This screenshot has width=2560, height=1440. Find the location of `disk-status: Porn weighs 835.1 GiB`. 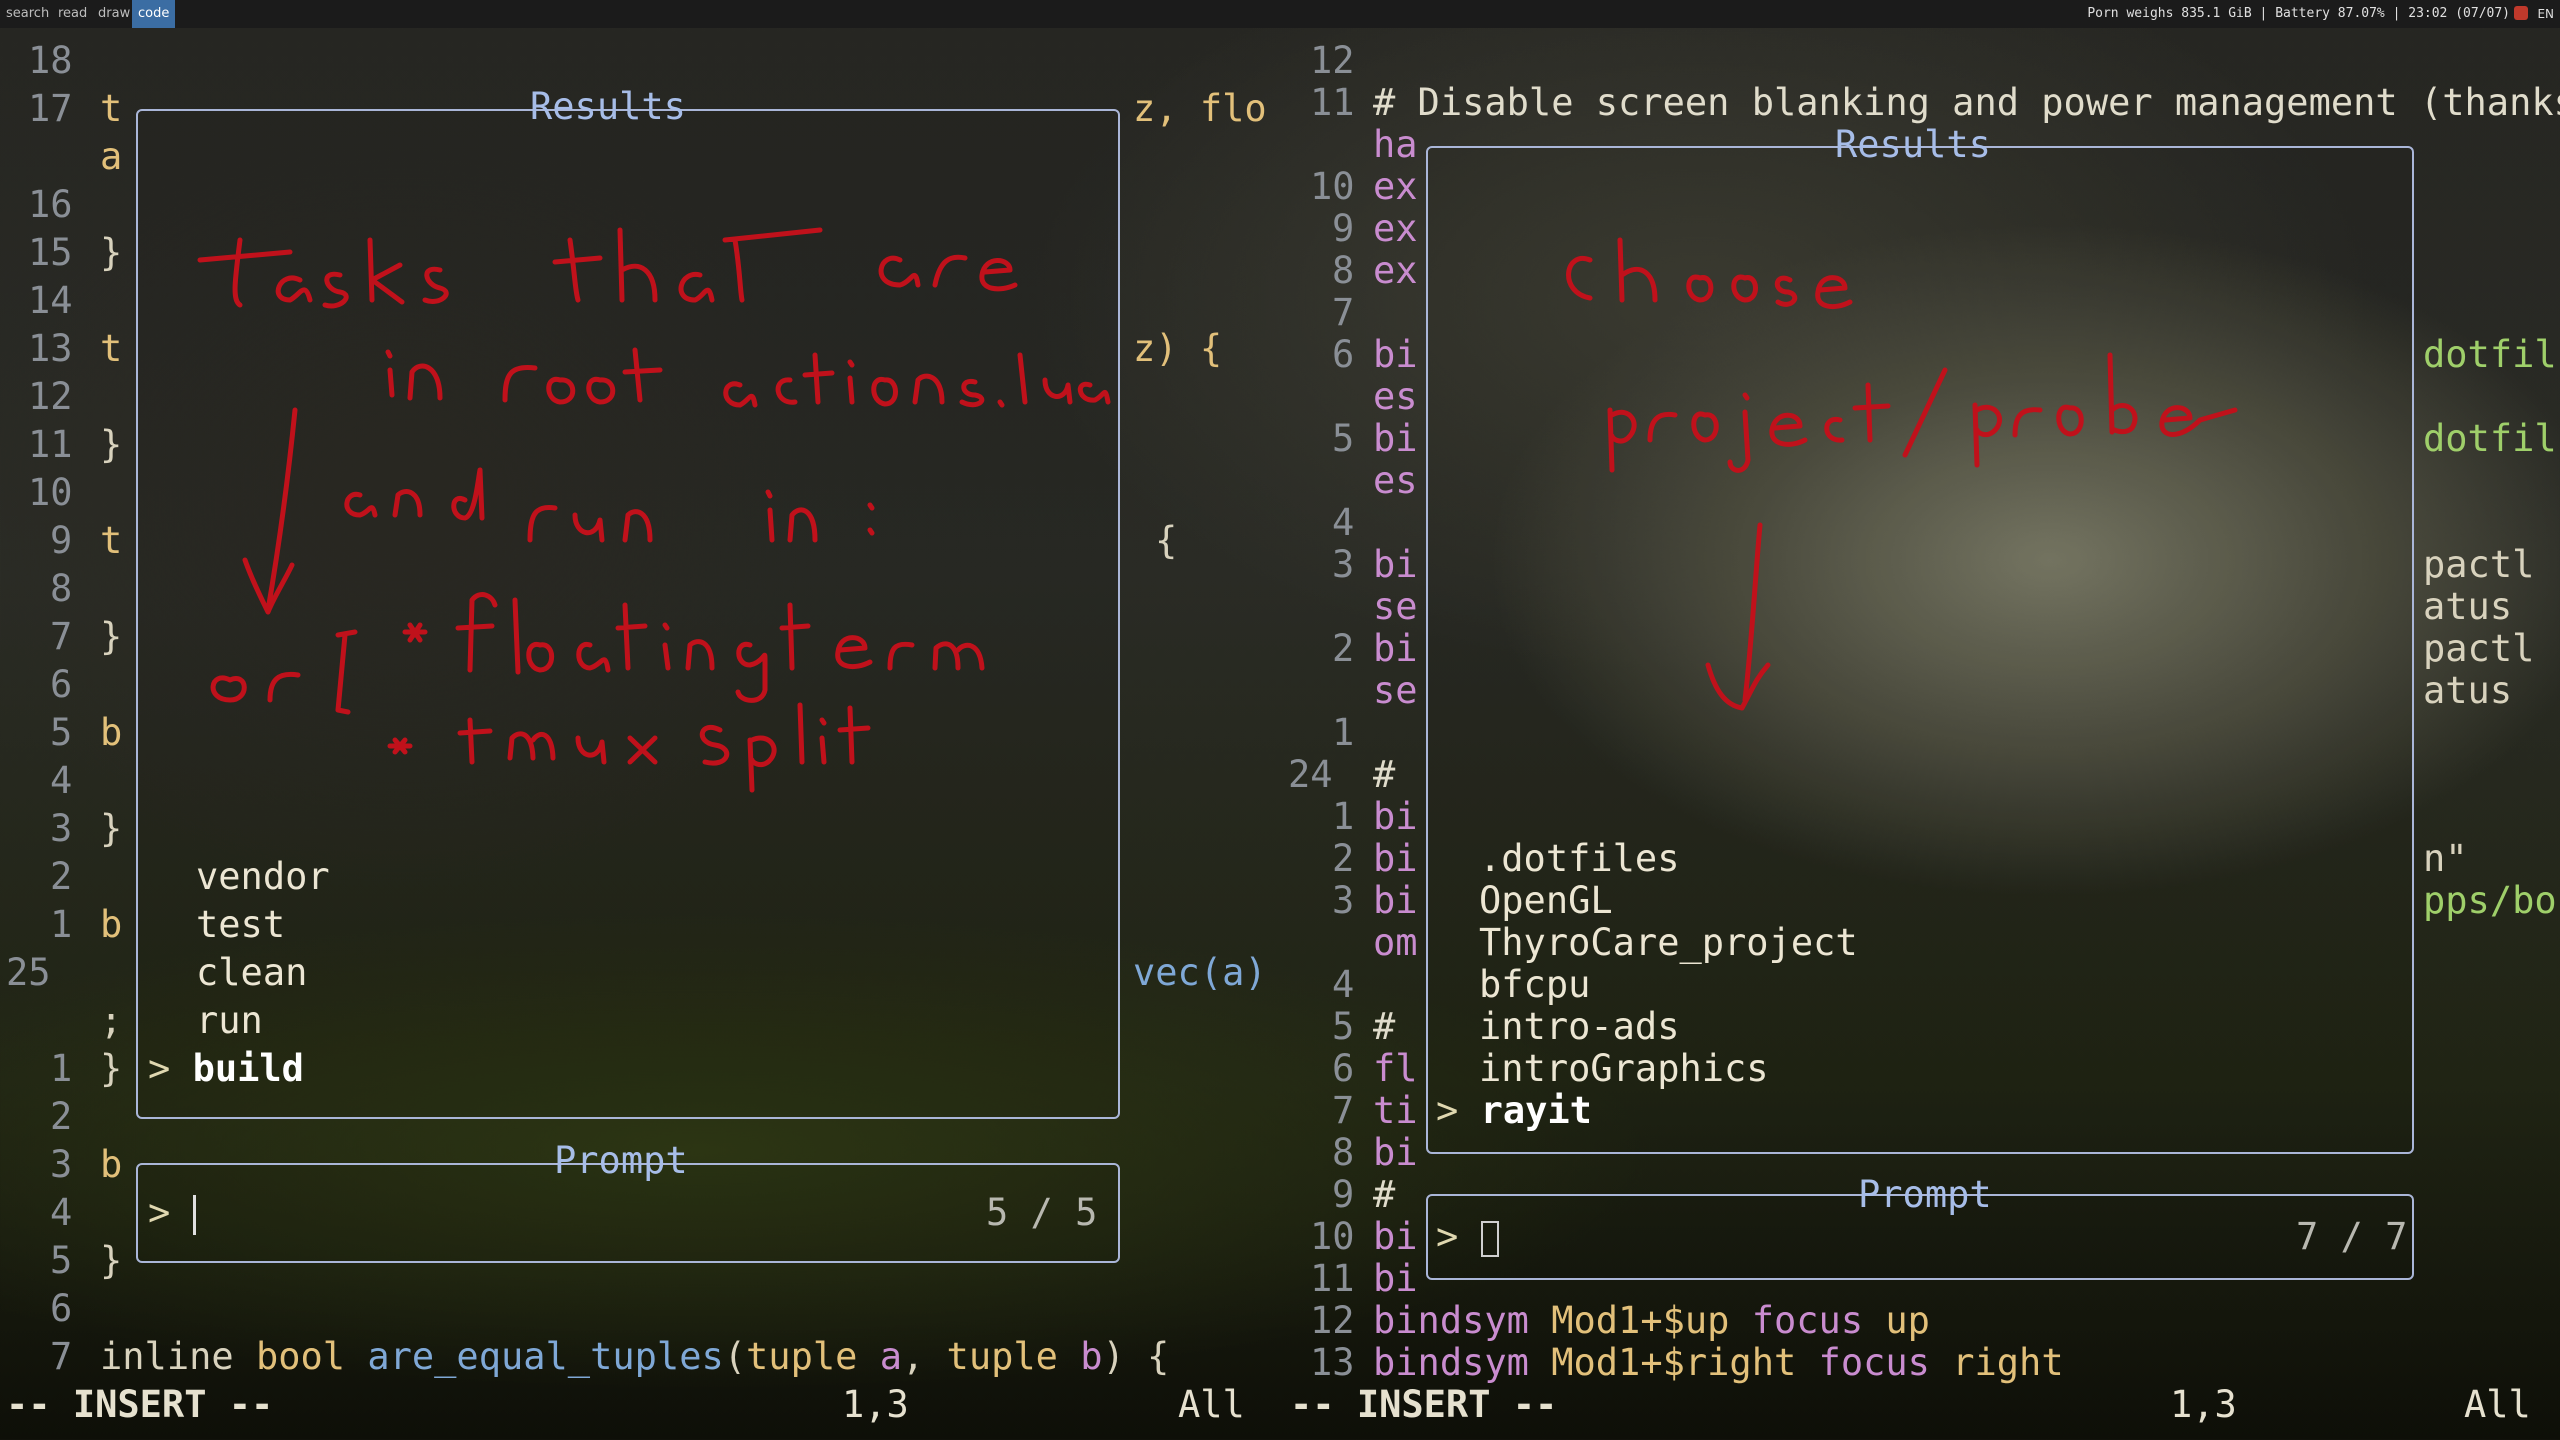

disk-status: Porn weighs 835.1 GiB is located at coordinates (2169, 13).